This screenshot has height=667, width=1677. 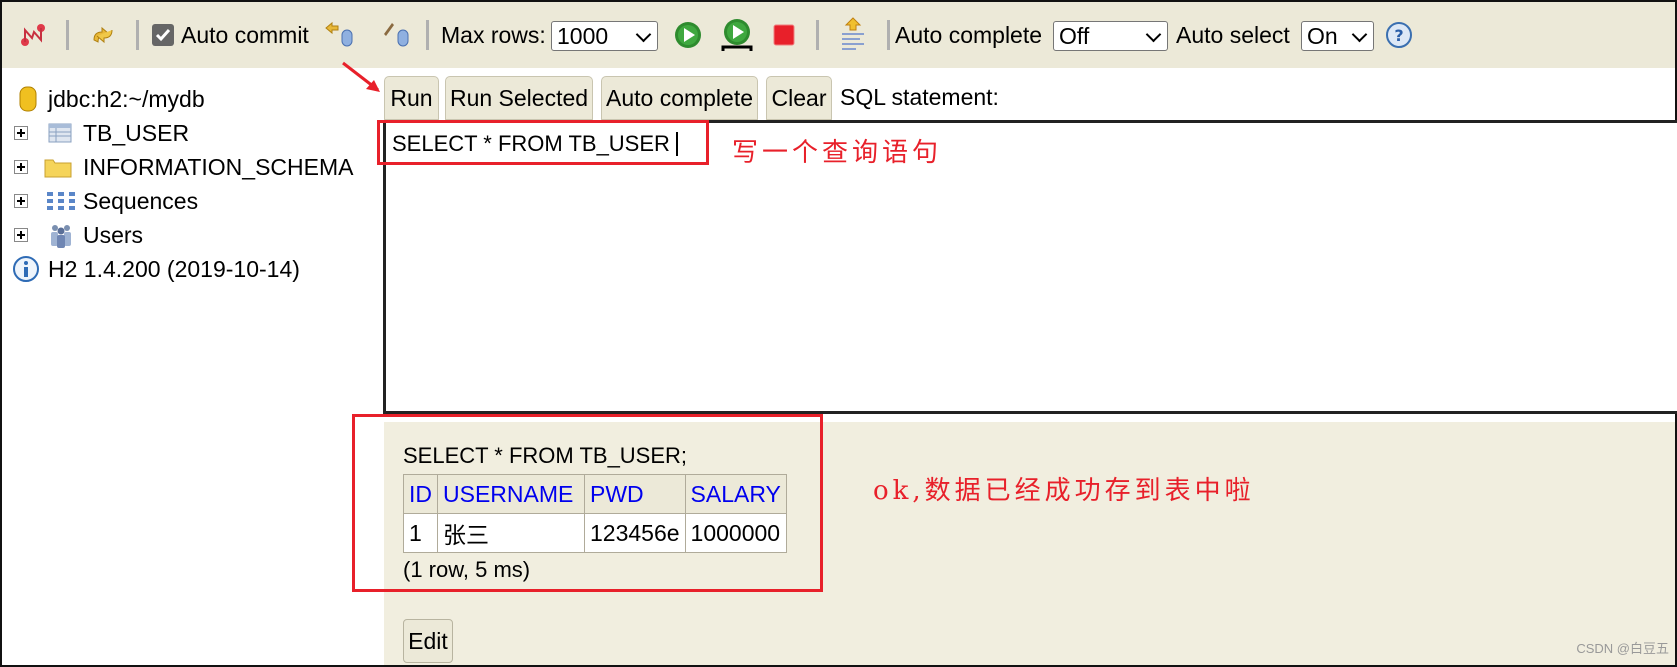 I want to click on auto-select-value: On, so click(x=1322, y=35).